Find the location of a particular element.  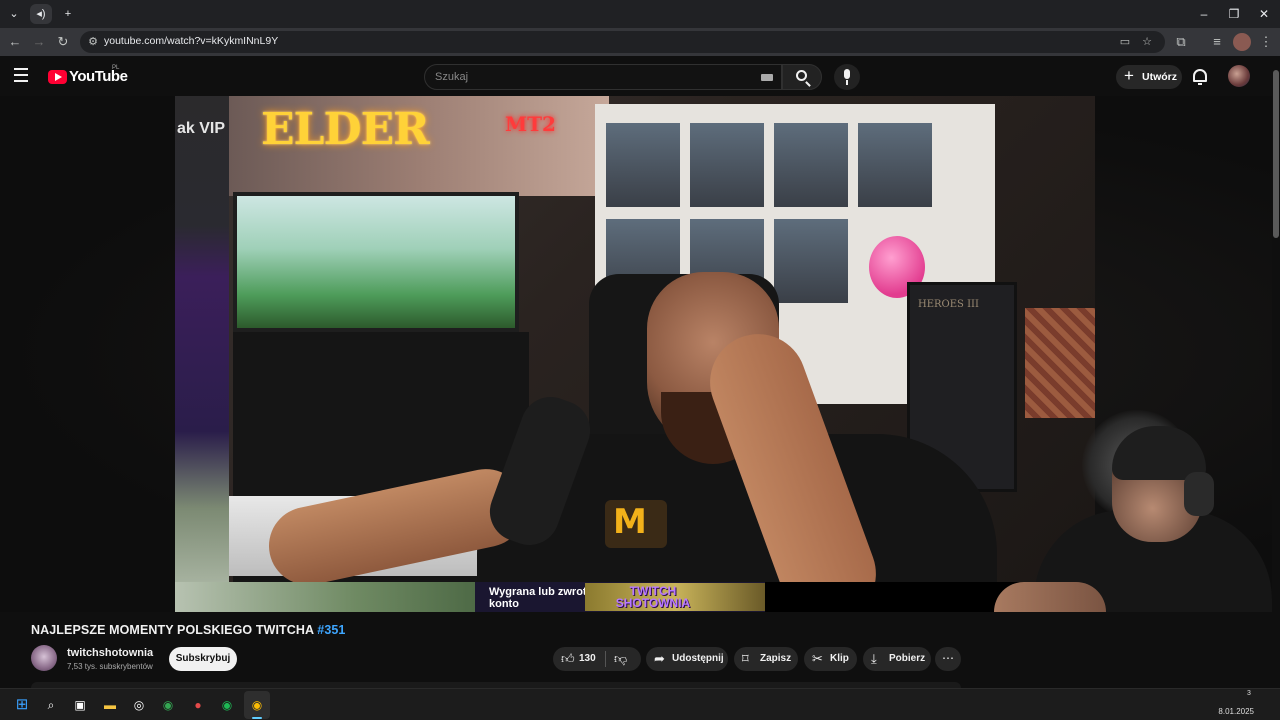

address-bar: ⚙ youtube.com/watch?v=kKykmINnL9Y ▭ ☆ is located at coordinates (622, 42).